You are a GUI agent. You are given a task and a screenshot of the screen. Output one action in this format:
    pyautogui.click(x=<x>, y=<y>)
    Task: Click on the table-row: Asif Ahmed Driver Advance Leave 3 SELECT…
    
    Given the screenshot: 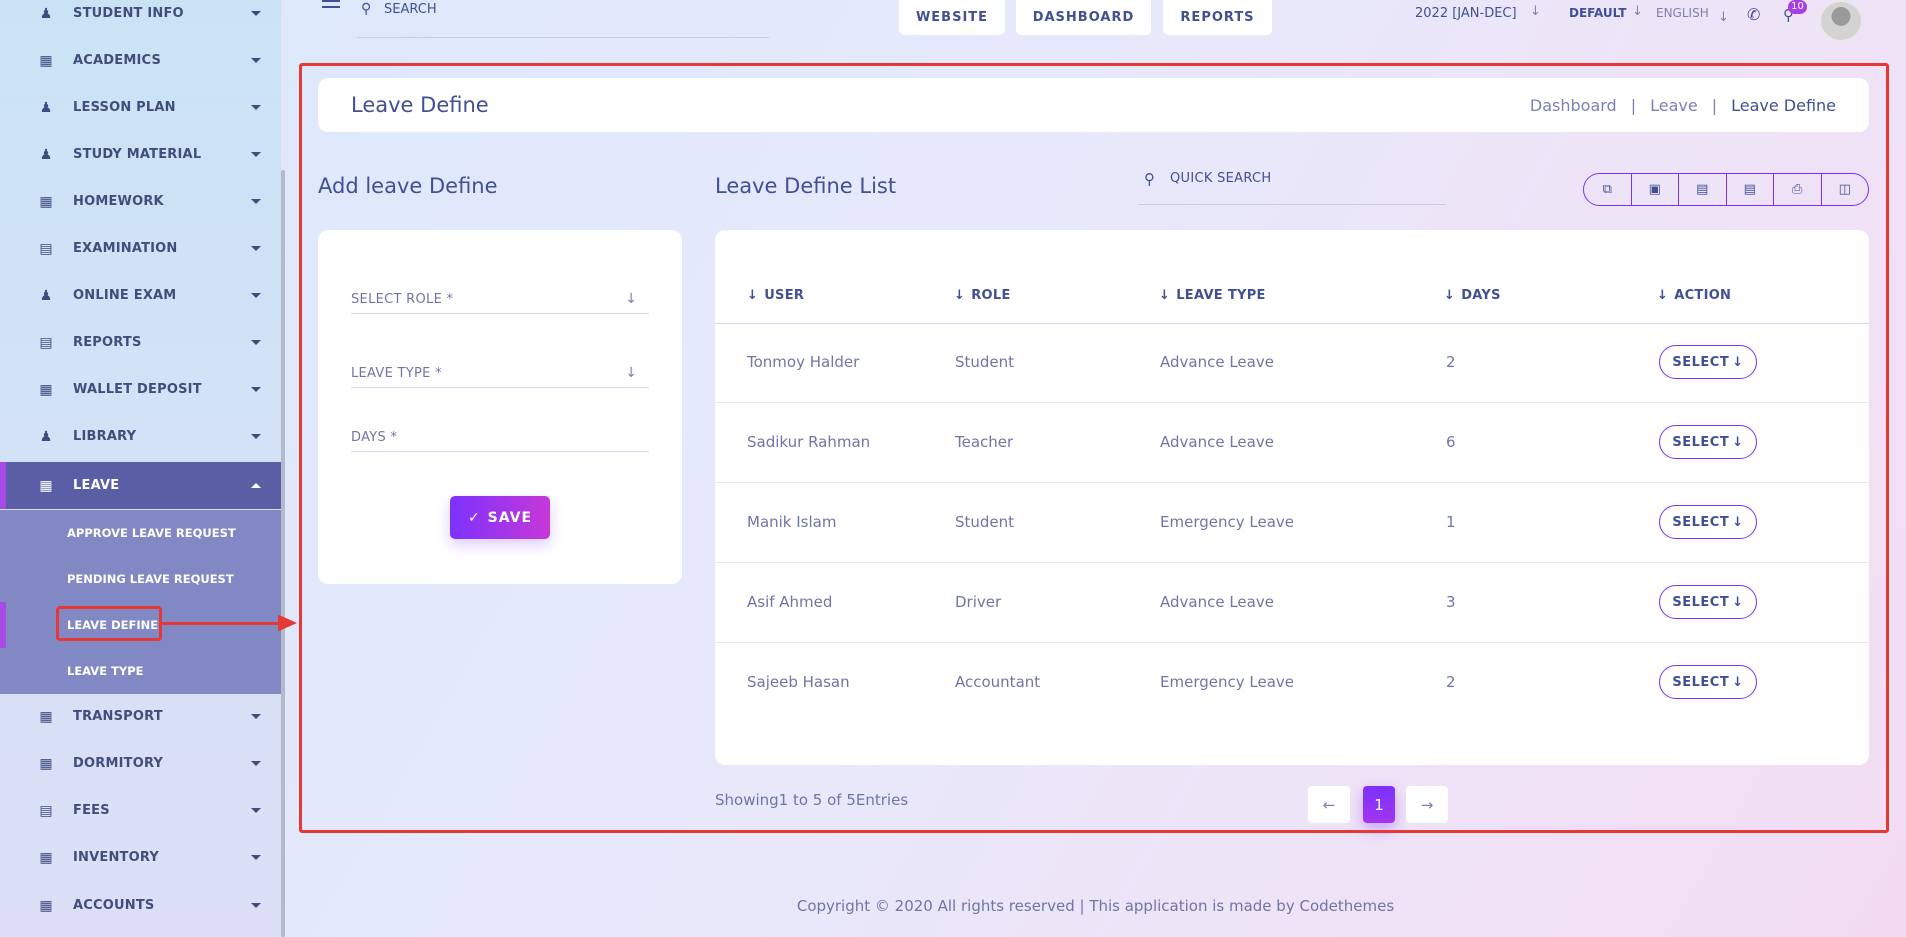 What is the action you would take?
    pyautogui.click(x=1292, y=603)
    